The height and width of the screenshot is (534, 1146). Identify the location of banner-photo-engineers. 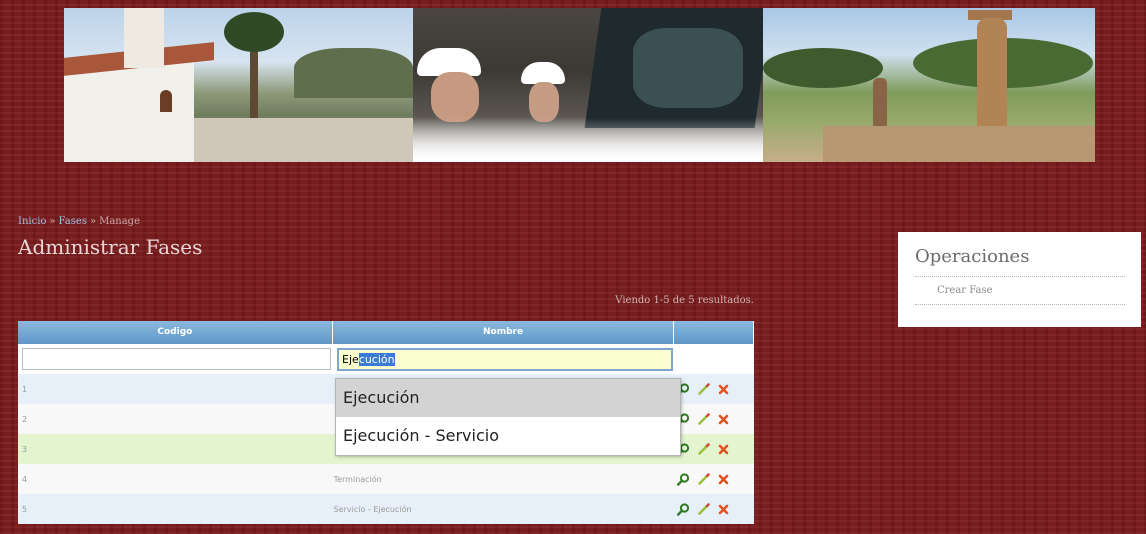
(588, 85).